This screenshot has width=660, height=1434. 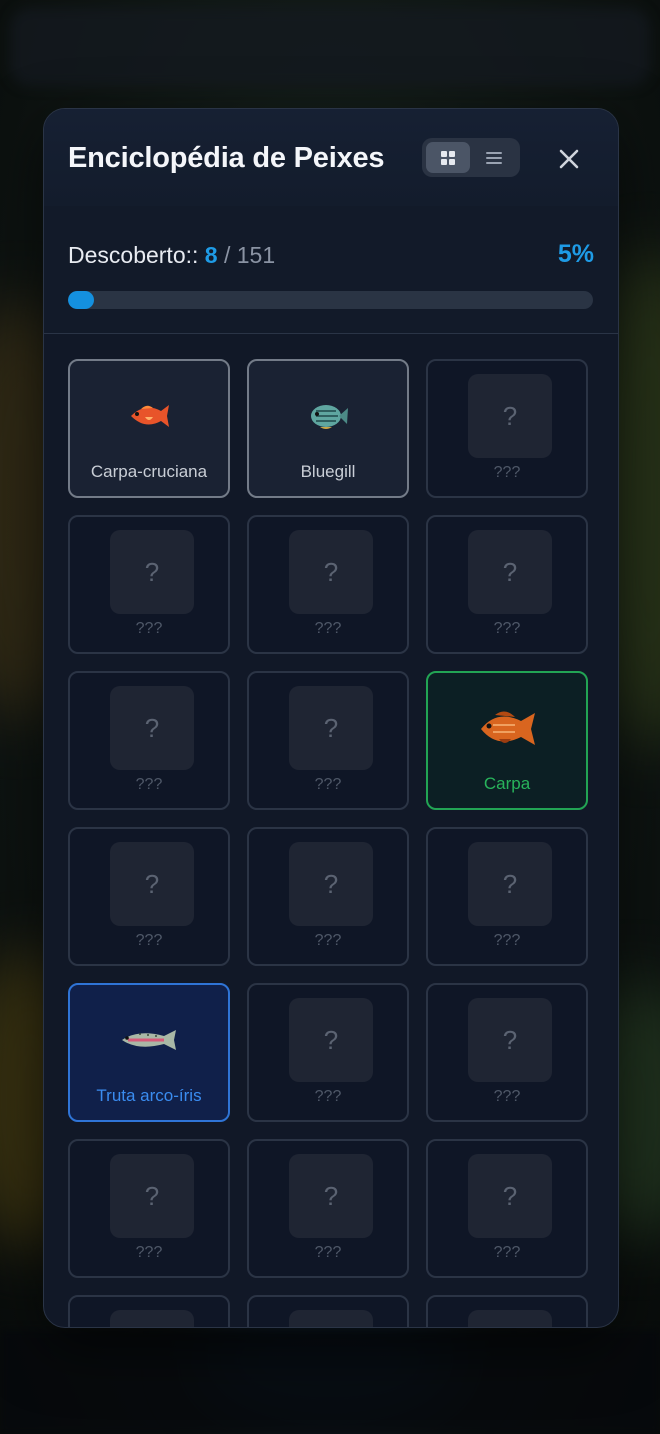 What do you see at coordinates (149, 471) in the screenshot?
I see `fish-card-label: Carpa-cruciana` at bounding box center [149, 471].